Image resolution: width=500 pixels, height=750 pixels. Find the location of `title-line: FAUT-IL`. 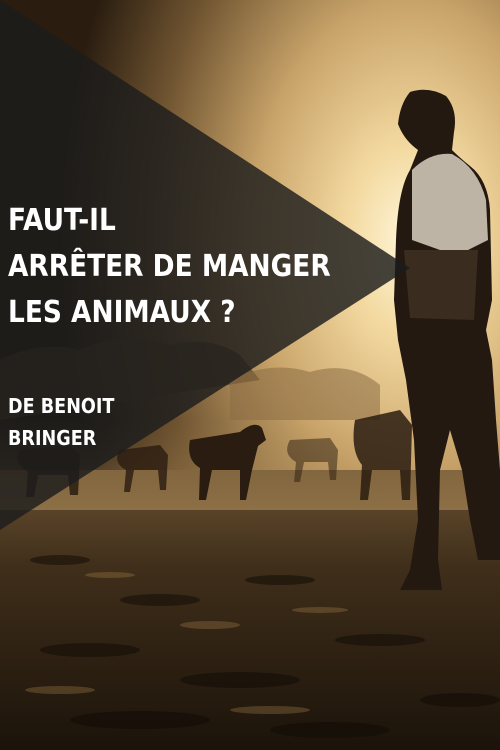

title-line: FAUT-IL is located at coordinates (62, 220).